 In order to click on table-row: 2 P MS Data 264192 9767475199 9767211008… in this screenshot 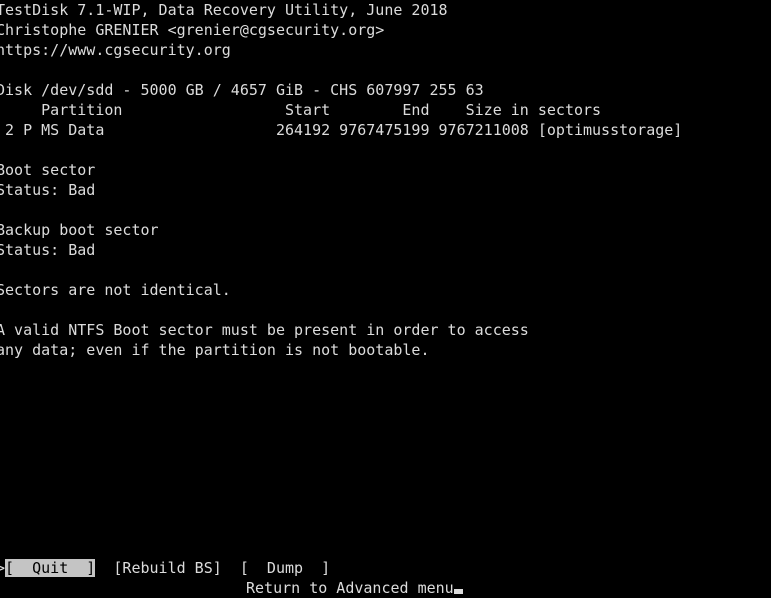, I will do `click(341, 130)`.